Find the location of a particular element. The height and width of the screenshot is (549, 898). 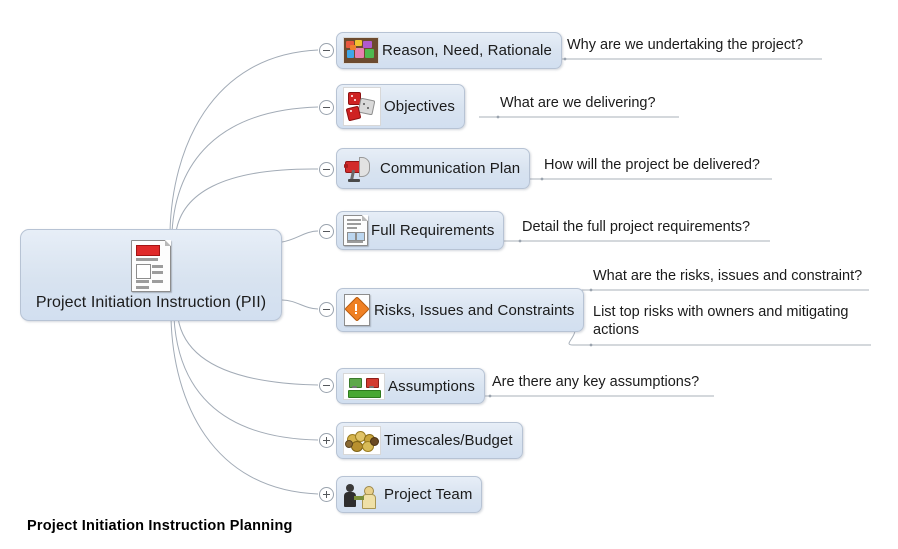

toggle-timescales-budget is located at coordinates (326, 440).